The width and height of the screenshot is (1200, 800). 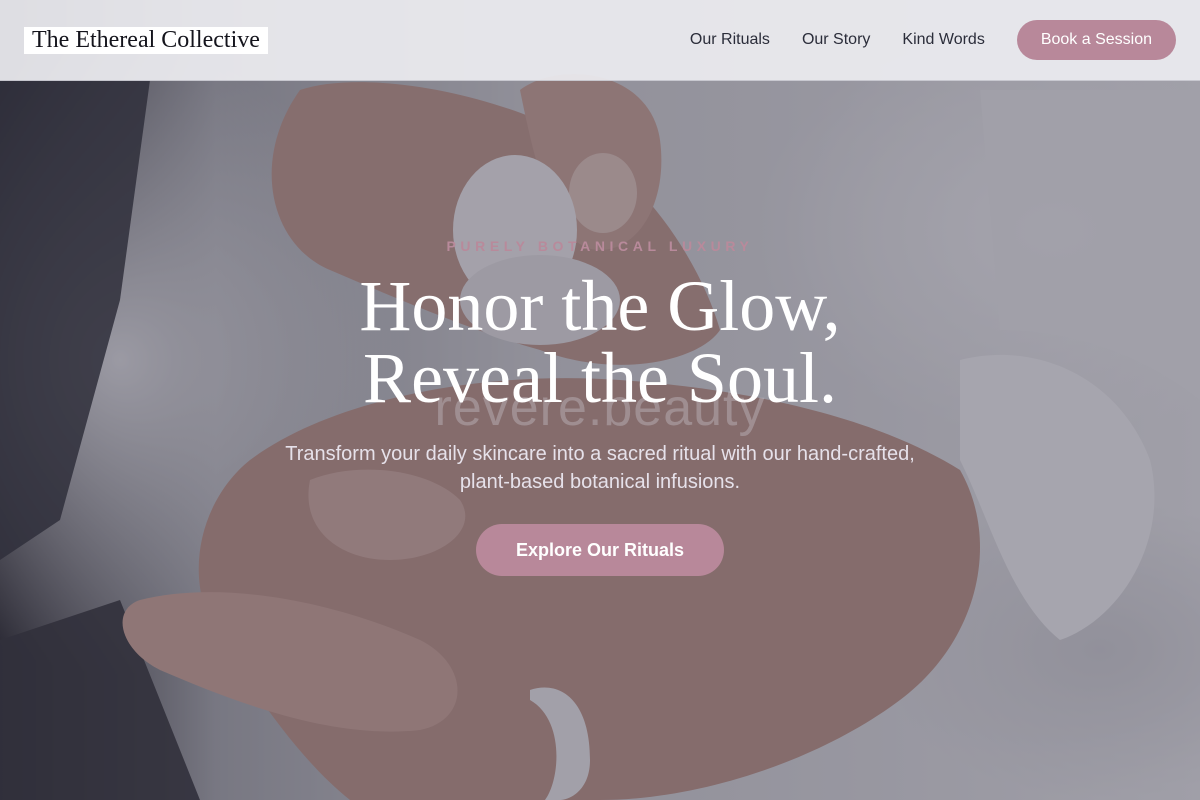 What do you see at coordinates (1096, 40) in the screenshot?
I see `book-session-button: Book a Session` at bounding box center [1096, 40].